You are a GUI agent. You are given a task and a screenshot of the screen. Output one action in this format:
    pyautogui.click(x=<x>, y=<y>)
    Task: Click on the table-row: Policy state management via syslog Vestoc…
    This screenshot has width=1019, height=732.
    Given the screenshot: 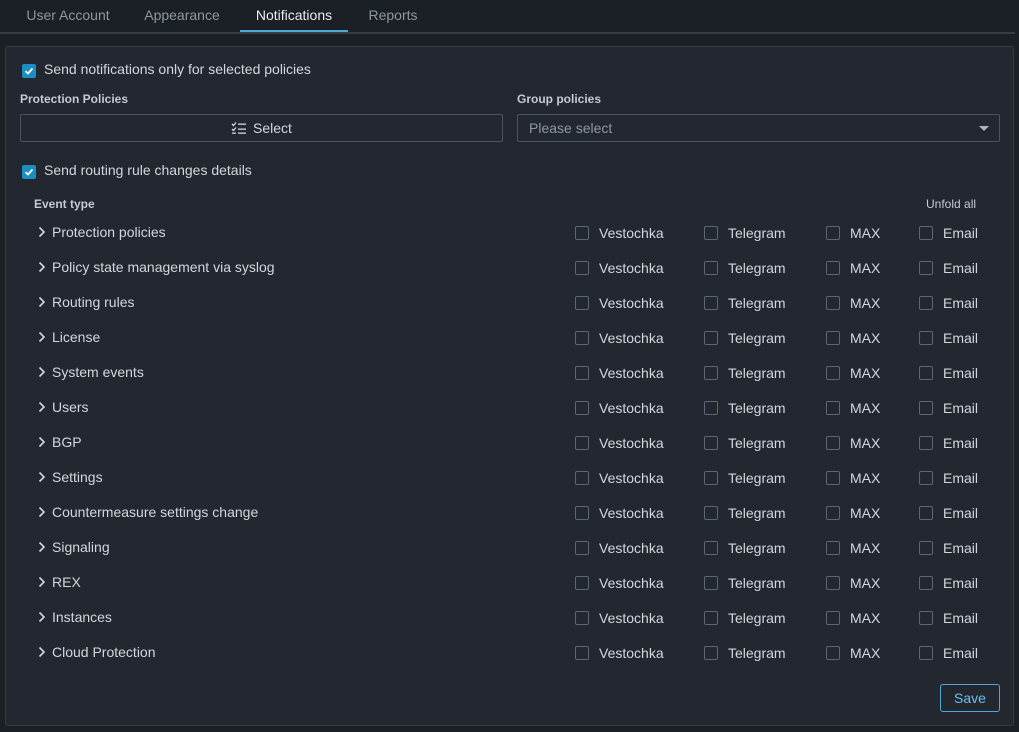 What is the action you would take?
    pyautogui.click(x=509, y=267)
    